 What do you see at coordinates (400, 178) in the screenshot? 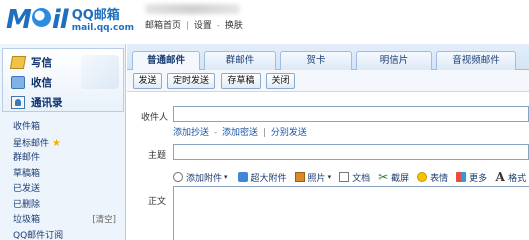
I see `screenshot-label: 截屏` at bounding box center [400, 178].